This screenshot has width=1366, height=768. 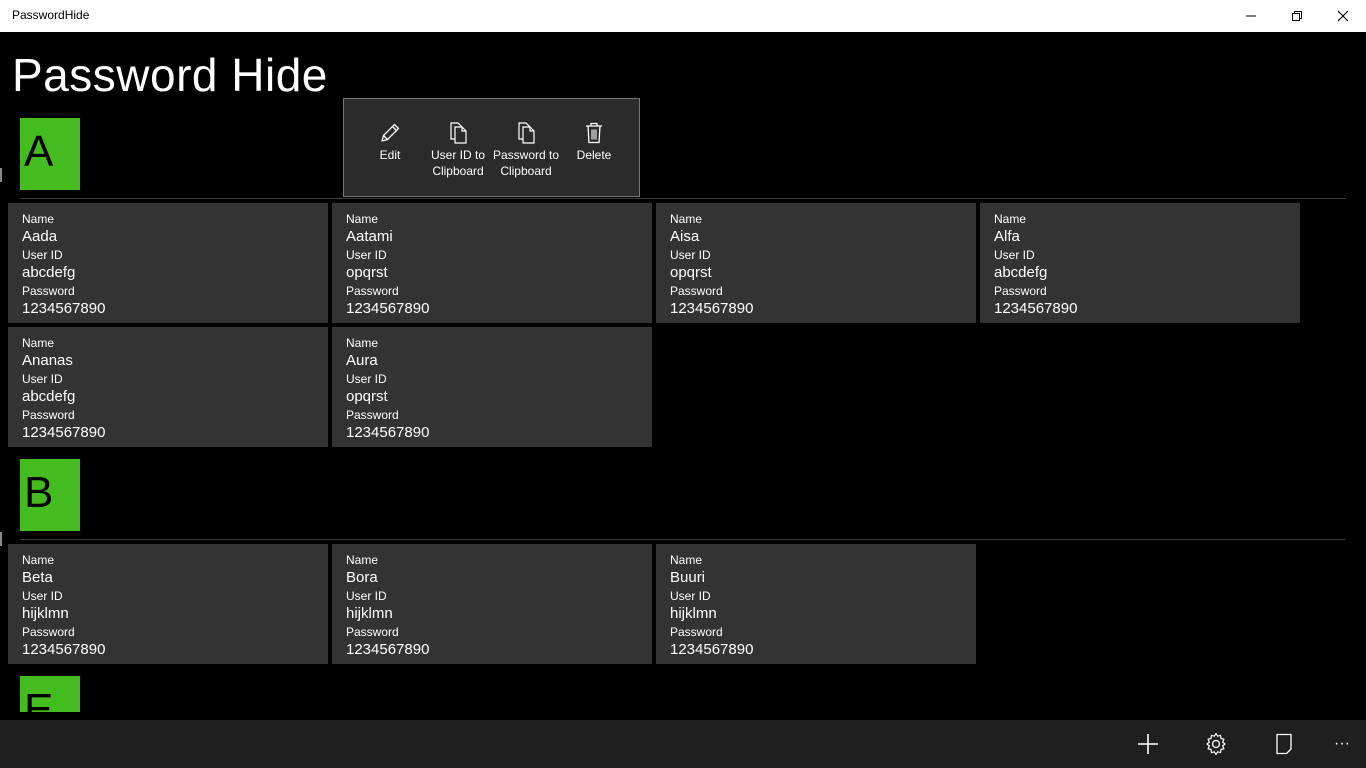 I want to click on copy-password-label-1: Password to, so click(x=526, y=155).